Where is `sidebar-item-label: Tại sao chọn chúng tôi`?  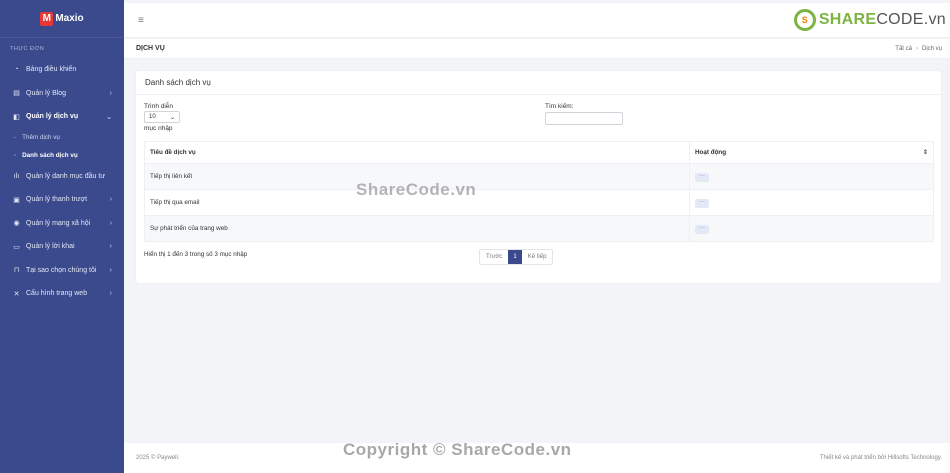
sidebar-item-label: Tại sao chọn chúng tôi is located at coordinates (61, 270).